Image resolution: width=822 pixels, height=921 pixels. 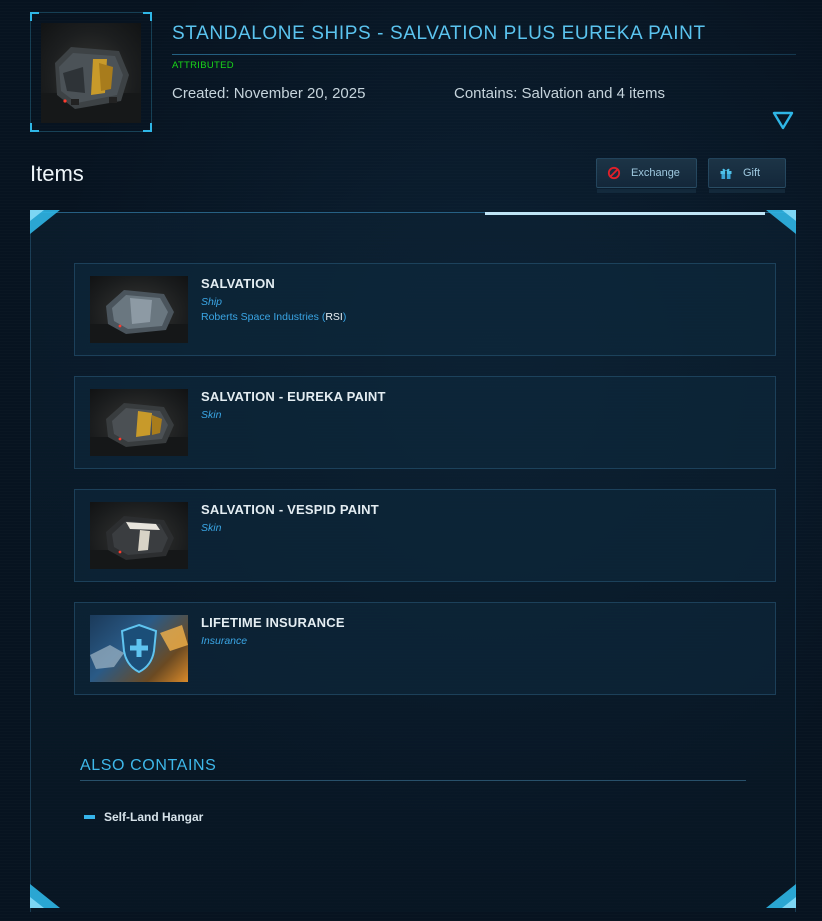 I want to click on manufacturer-code: RSI, so click(x=334, y=317).